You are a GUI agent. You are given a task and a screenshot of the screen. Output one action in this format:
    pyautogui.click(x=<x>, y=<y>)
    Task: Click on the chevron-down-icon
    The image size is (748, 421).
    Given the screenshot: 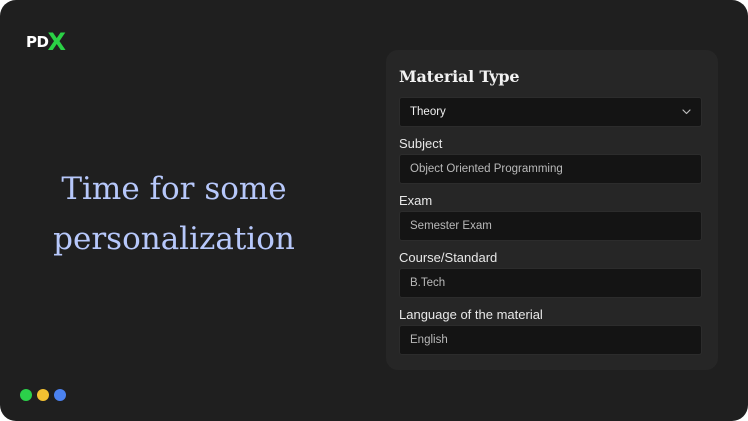 What is the action you would take?
    pyautogui.click(x=686, y=112)
    